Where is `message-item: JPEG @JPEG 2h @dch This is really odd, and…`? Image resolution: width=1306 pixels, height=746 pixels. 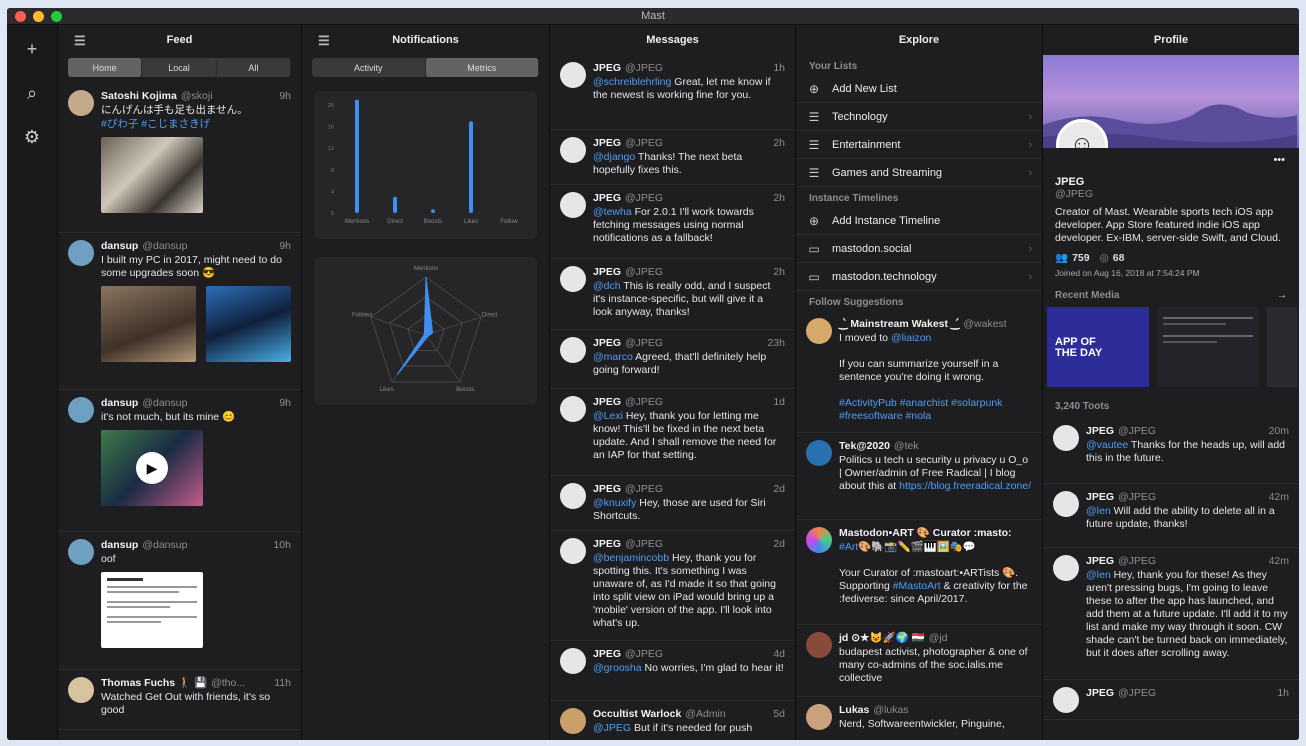 message-item: JPEG @JPEG 2h @dch This is really odd, and… is located at coordinates (672, 294).